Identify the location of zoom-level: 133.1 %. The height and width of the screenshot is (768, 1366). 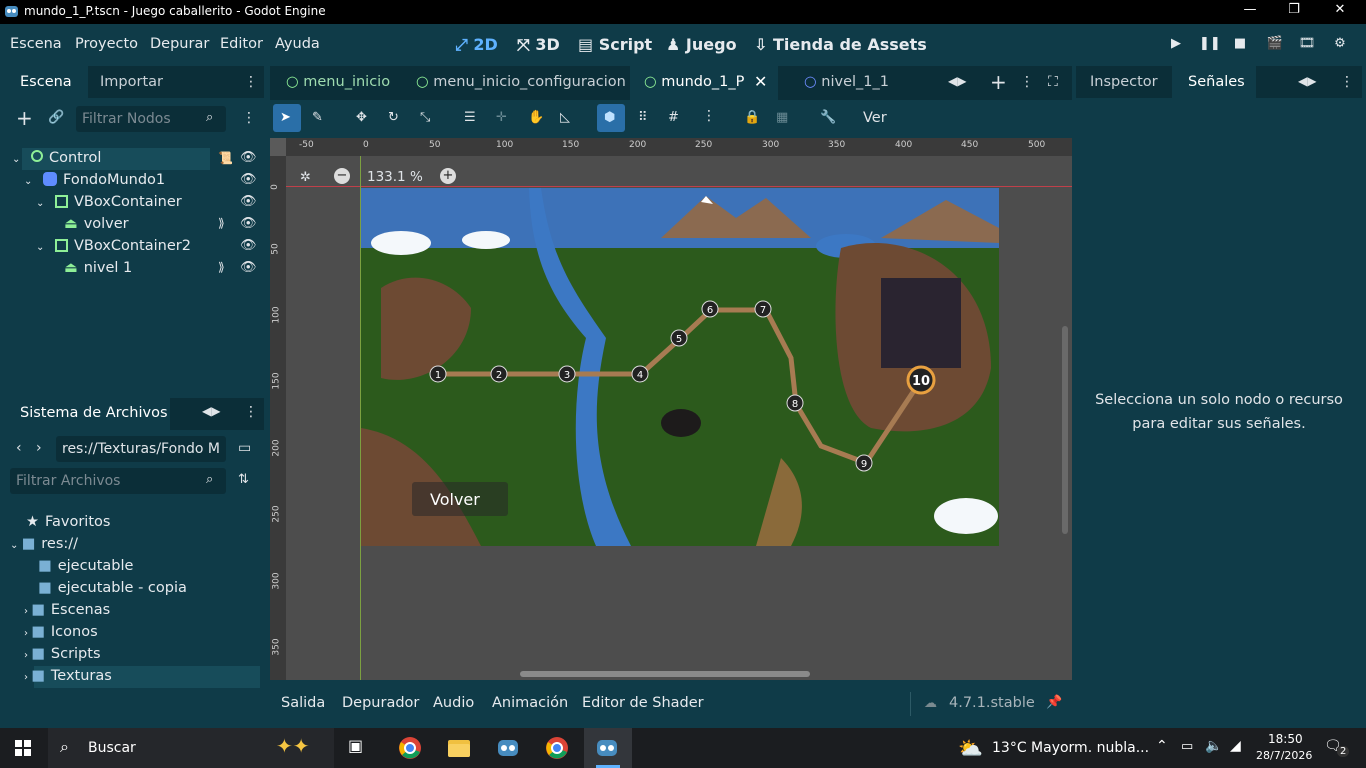
(395, 177).